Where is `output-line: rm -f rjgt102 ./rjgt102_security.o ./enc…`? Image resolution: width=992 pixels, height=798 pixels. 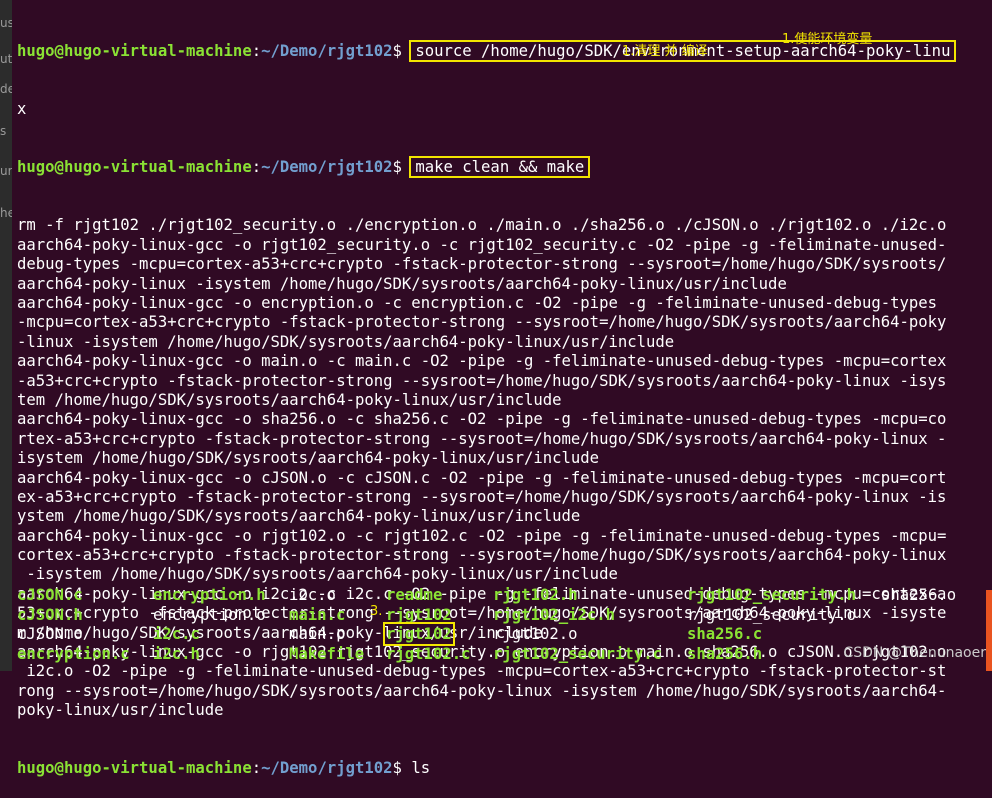 output-line: rm -f rjgt102 ./rjgt102_security.o ./enc… is located at coordinates (482, 225).